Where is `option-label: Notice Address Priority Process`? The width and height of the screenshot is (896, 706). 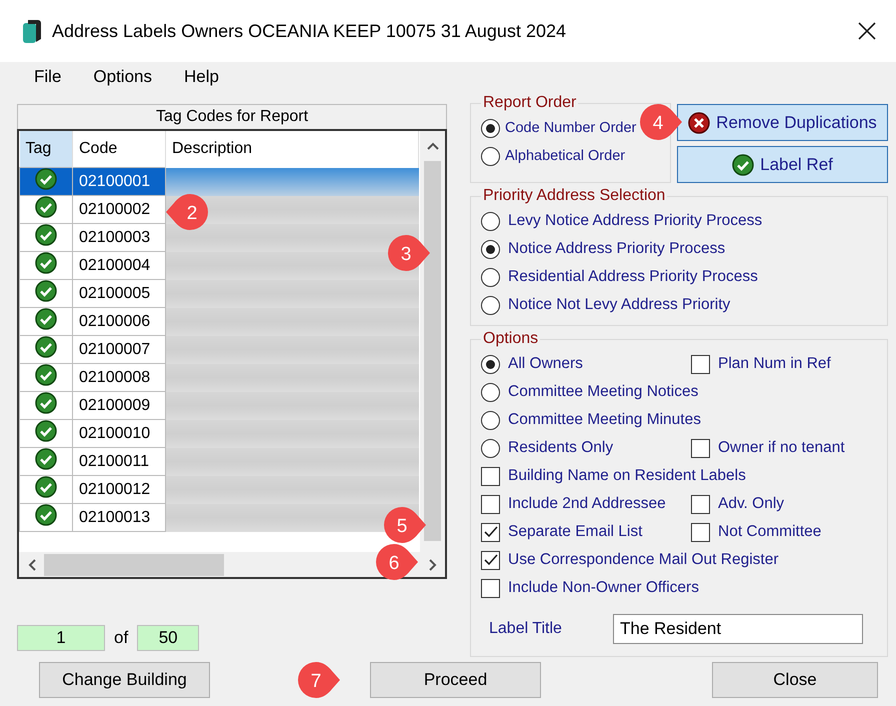
option-label: Notice Address Priority Process is located at coordinates (617, 249).